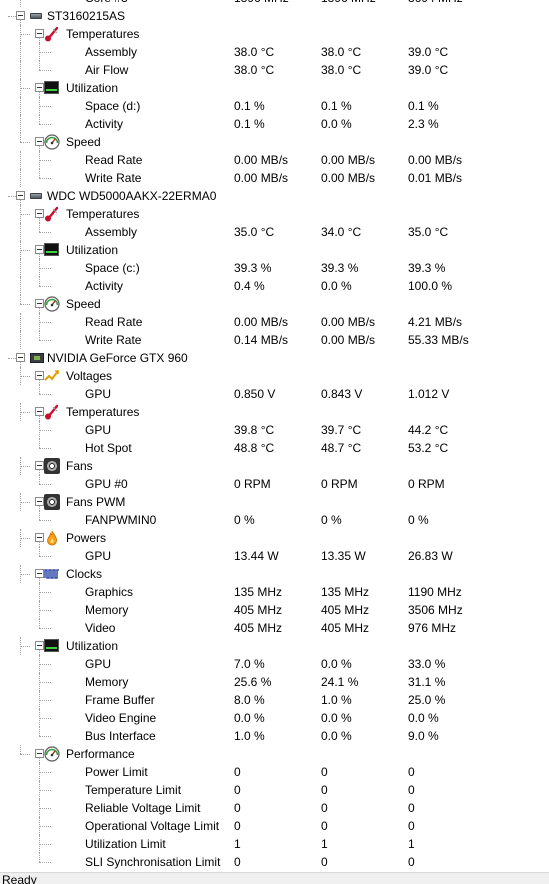  Describe the element at coordinates (427, 664) in the screenshot. I see `max-value: 33.0 %` at that location.